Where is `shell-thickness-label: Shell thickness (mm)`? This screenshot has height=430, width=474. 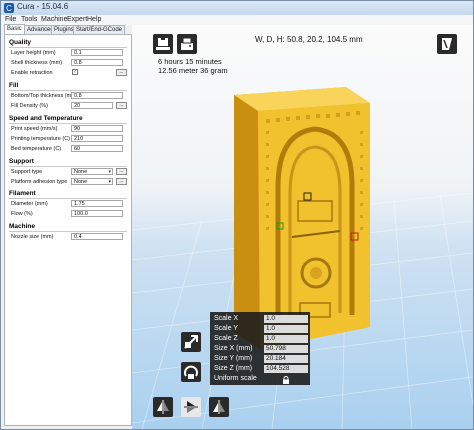 shell-thickness-label: Shell thickness (mm) is located at coordinates (37, 63).